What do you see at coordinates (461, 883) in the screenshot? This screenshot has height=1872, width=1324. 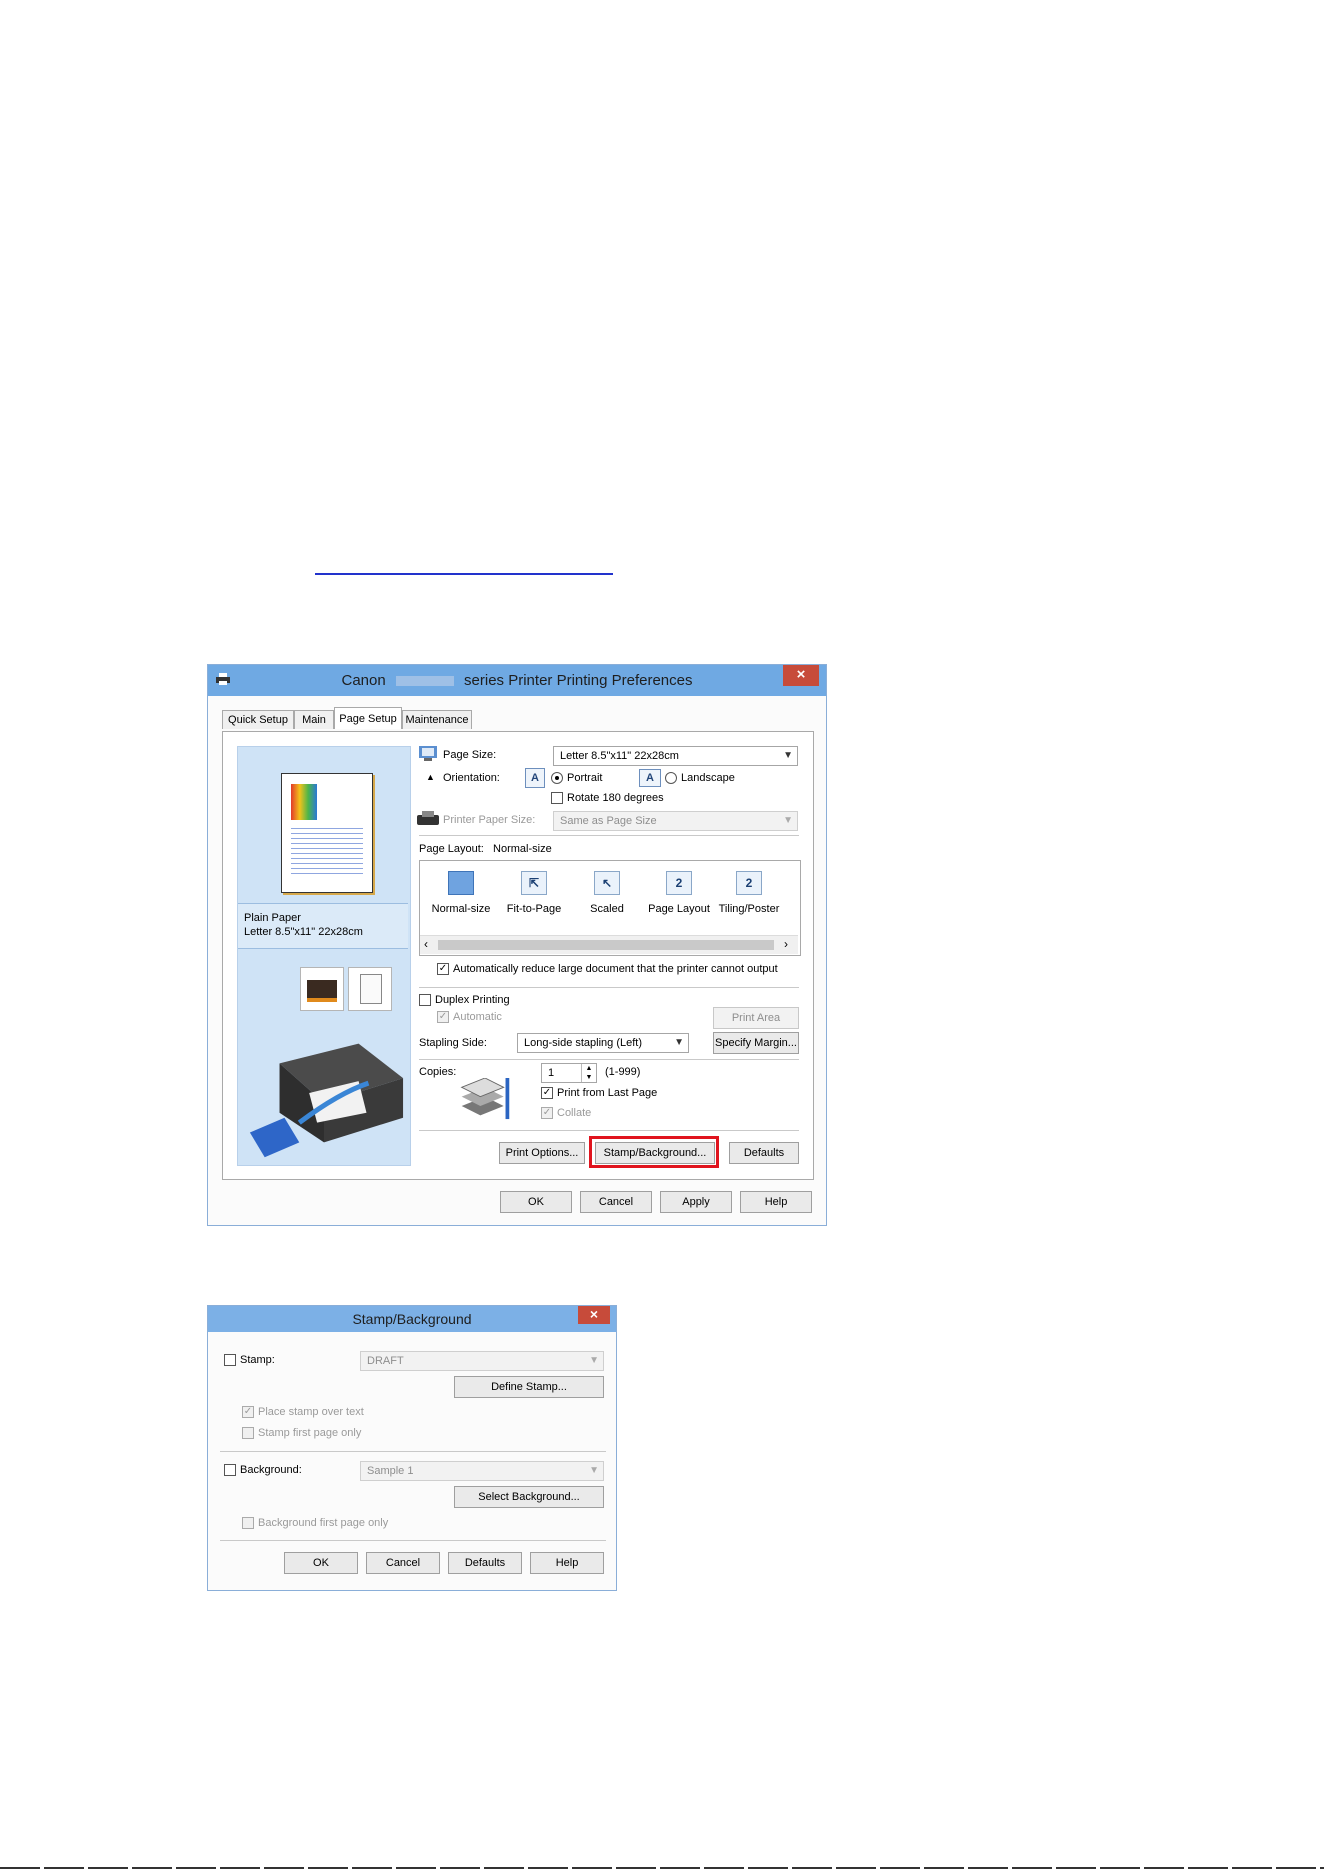 I see `normal-size-icon` at bounding box center [461, 883].